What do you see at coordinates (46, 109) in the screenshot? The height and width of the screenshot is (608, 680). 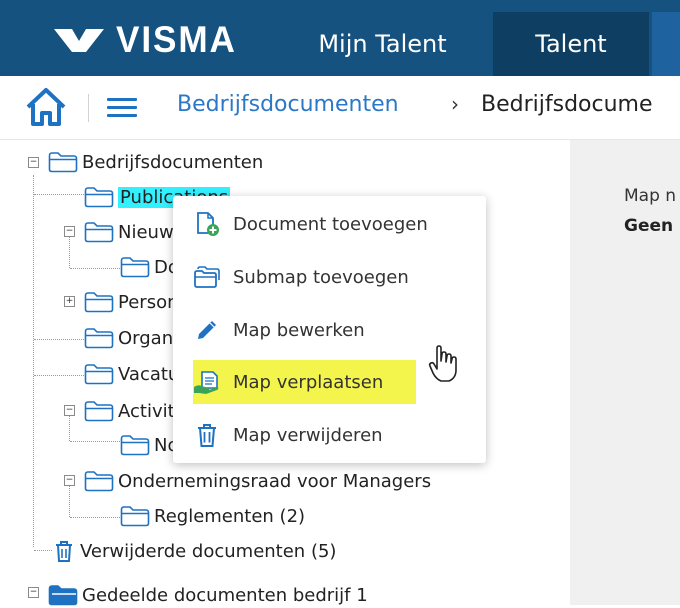 I see `home-icon` at bounding box center [46, 109].